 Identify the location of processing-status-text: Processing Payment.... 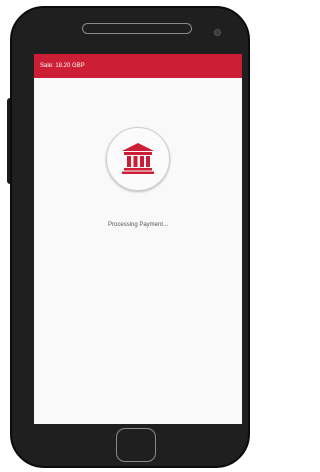
(138, 225).